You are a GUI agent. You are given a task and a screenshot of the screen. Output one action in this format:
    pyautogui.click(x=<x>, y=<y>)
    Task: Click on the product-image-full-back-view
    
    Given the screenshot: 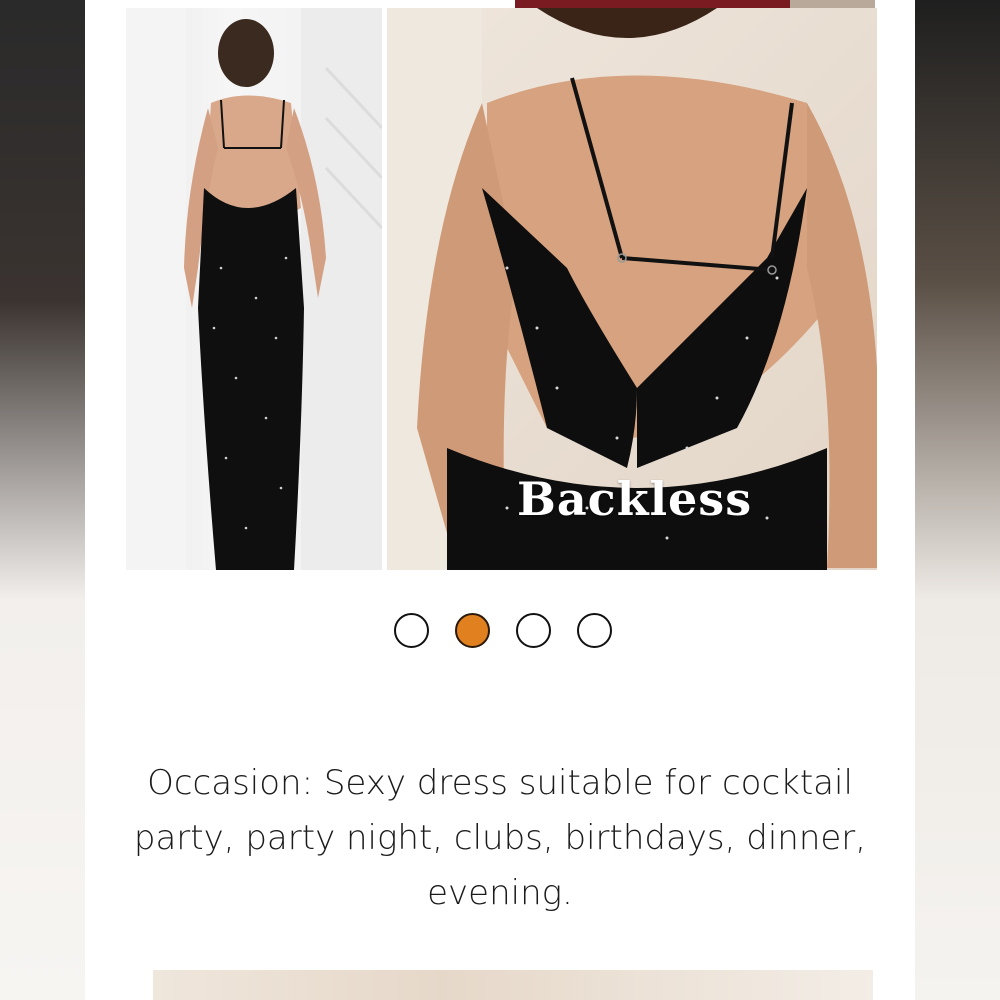 What is the action you would take?
    pyautogui.click(x=254, y=289)
    